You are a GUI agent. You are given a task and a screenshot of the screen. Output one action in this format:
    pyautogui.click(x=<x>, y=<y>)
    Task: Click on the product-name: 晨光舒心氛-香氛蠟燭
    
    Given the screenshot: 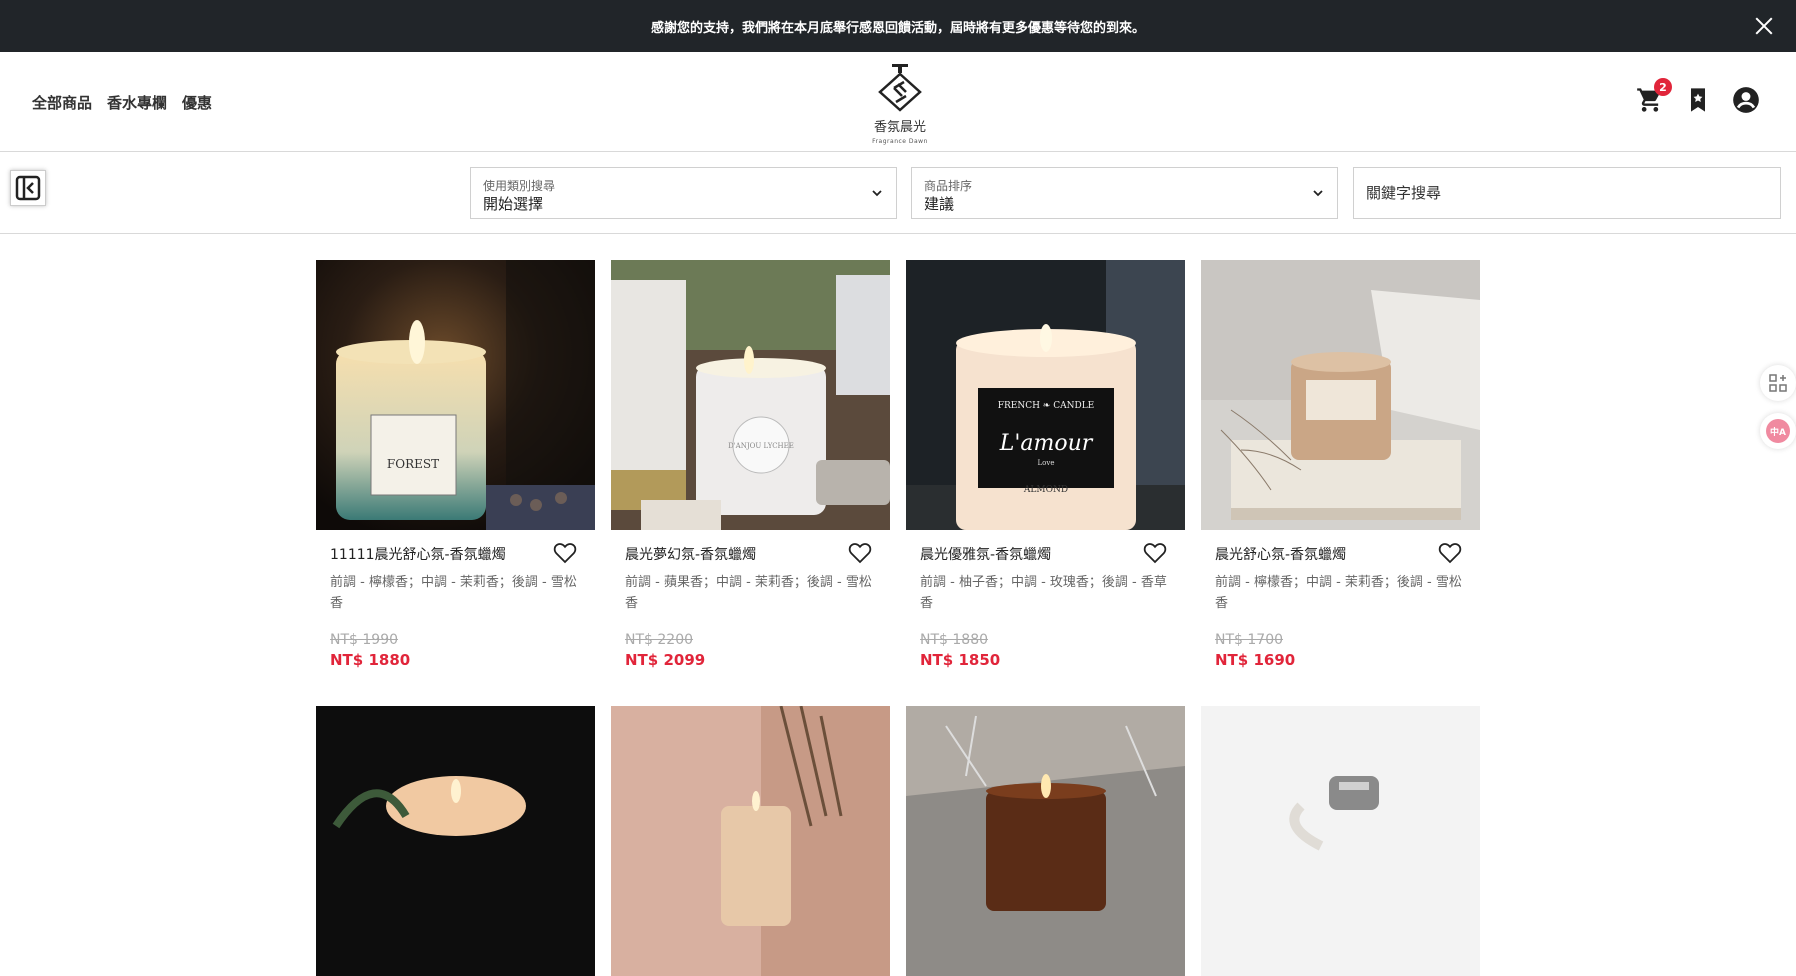 What is the action you would take?
    pyautogui.click(x=1340, y=554)
    